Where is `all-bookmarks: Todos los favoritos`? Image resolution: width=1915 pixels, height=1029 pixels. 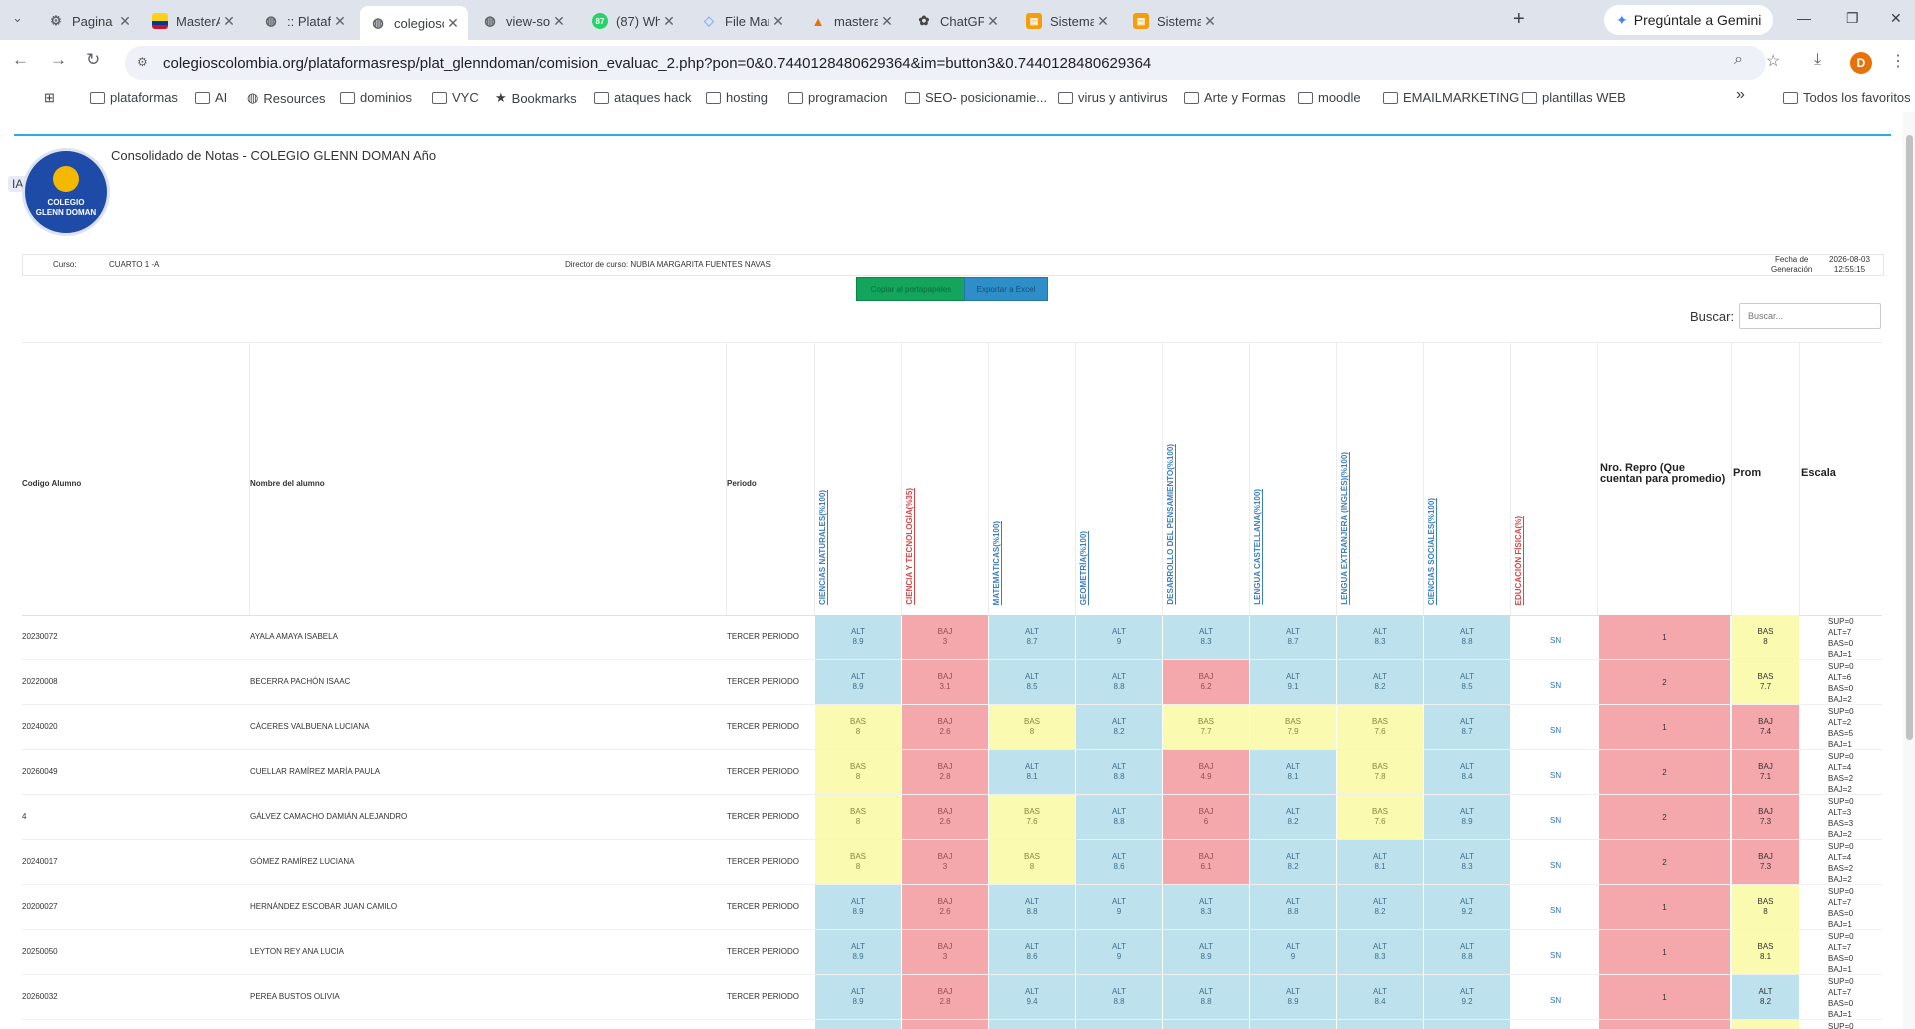
all-bookmarks: Todos los favoritos is located at coordinates (1847, 97).